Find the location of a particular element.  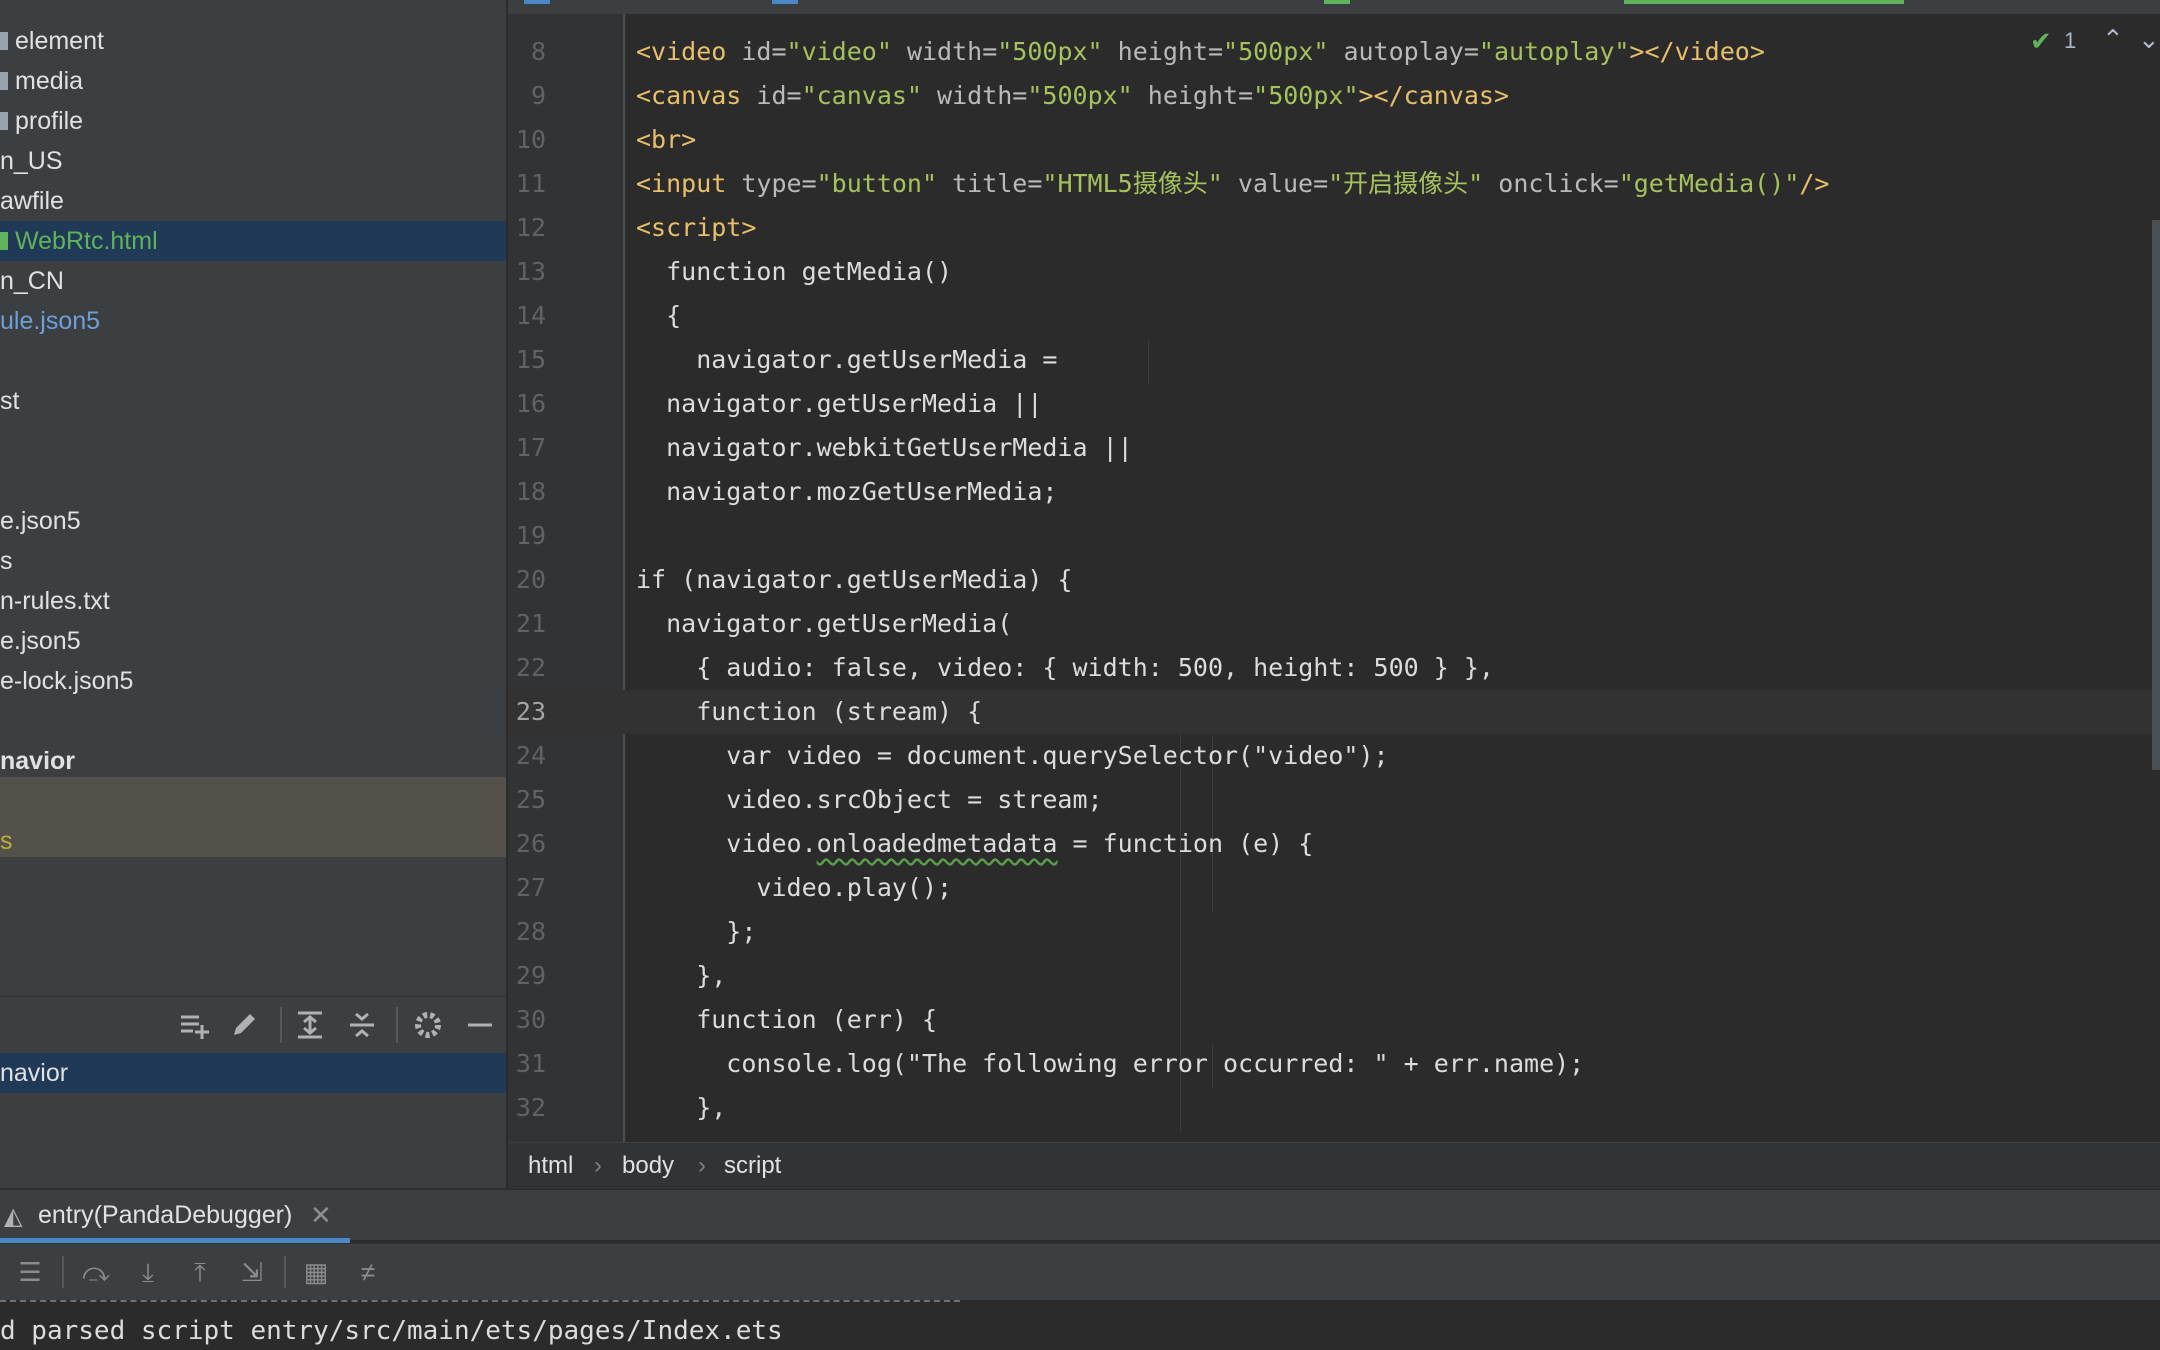

tree-item-oh-package-lock-json5: e-lock.json5 is located at coordinates (253, 681).